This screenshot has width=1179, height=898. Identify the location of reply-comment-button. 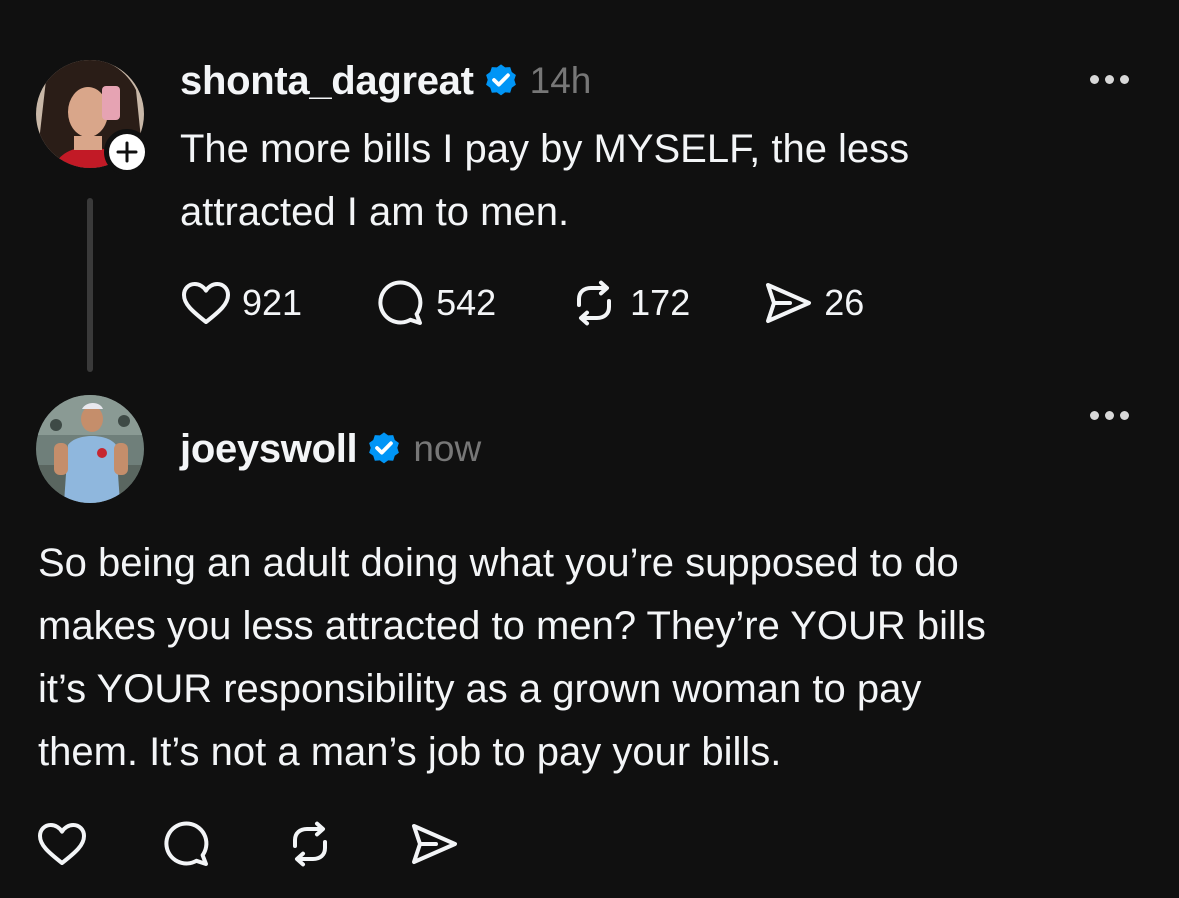
(186, 844).